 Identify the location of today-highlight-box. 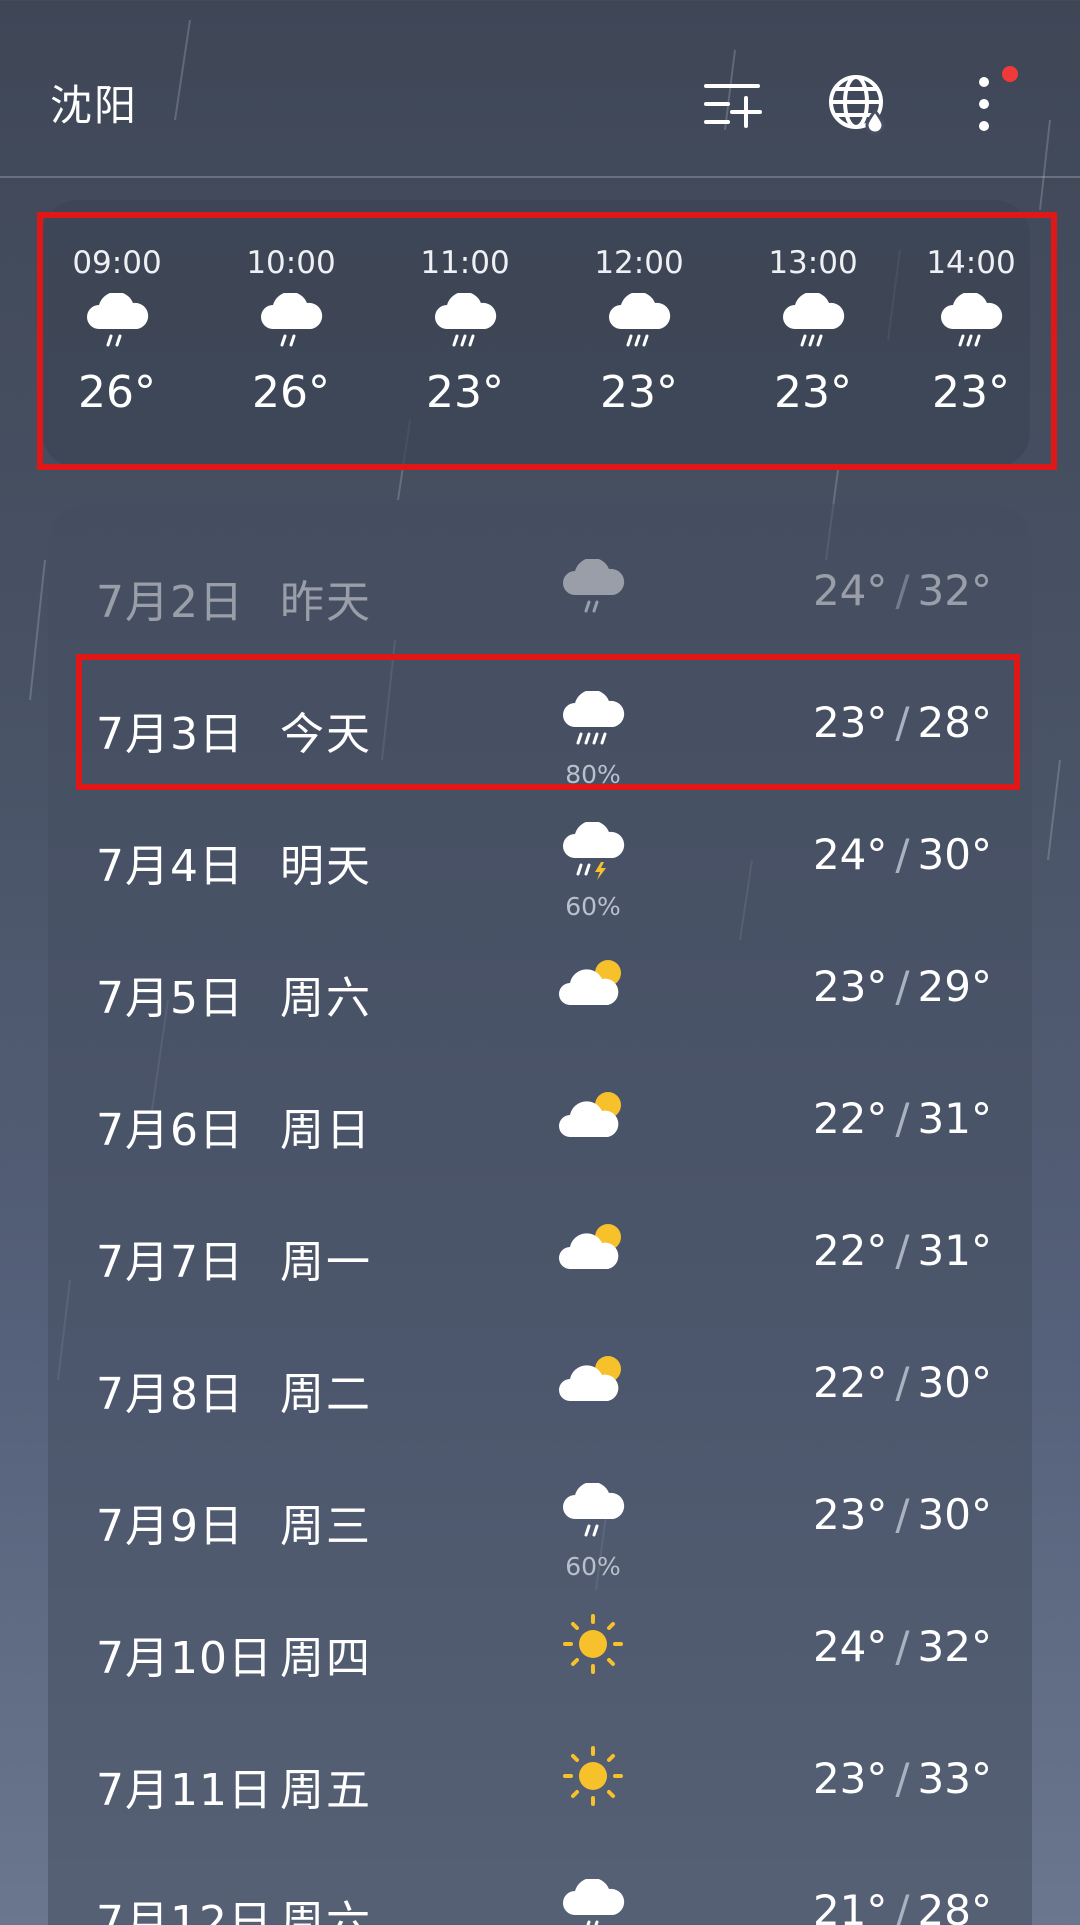
(548, 722).